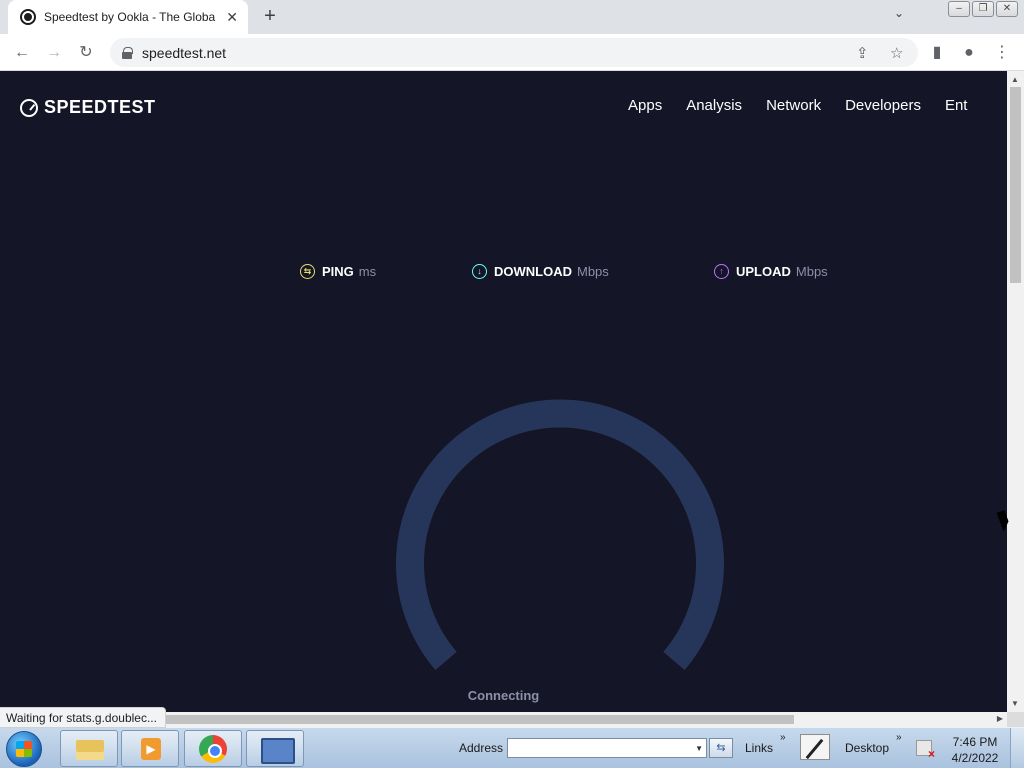 The height and width of the screenshot is (768, 1024). What do you see at coordinates (127, 52) in the screenshot?
I see `lock-icon` at bounding box center [127, 52].